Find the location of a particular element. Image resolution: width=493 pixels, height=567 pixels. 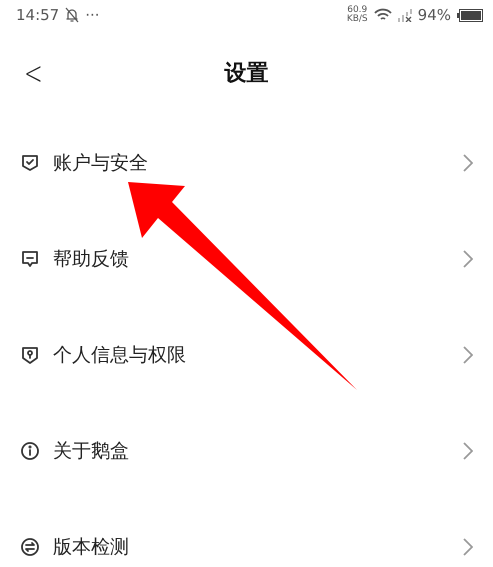

back-button: < is located at coordinates (33, 73).